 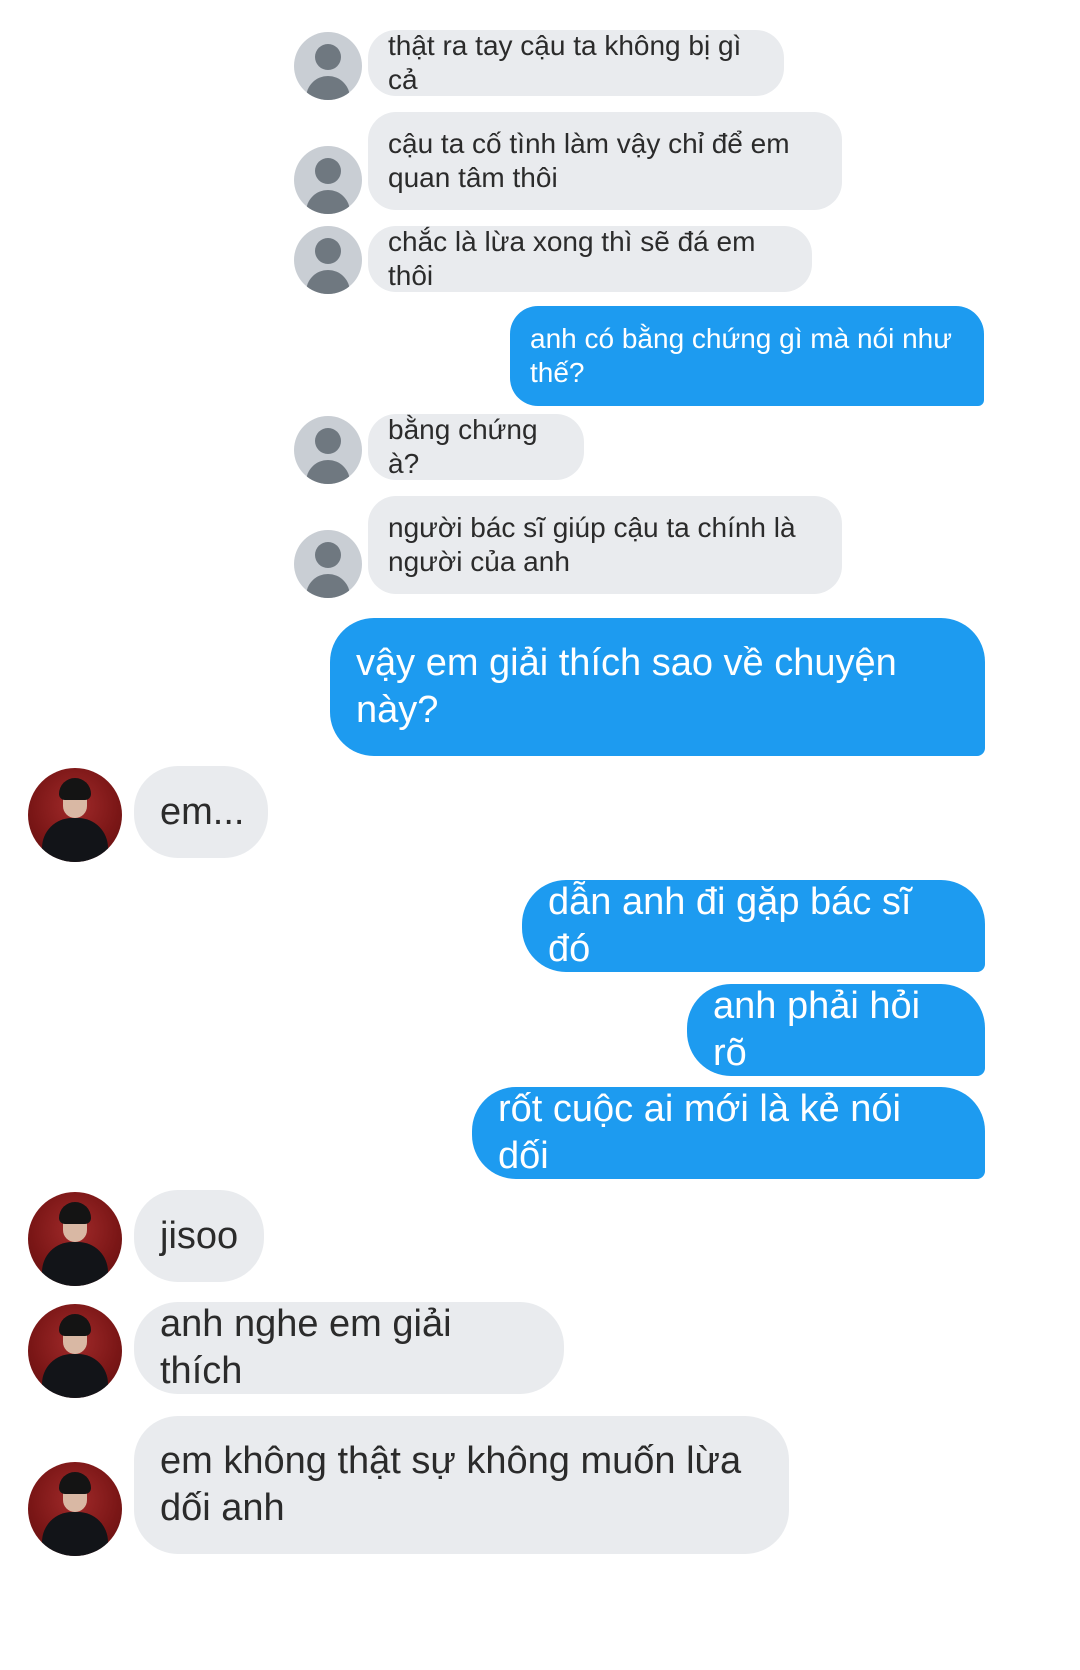 I want to click on incoming-message-bubble: jisoo, so click(x=199, y=1236).